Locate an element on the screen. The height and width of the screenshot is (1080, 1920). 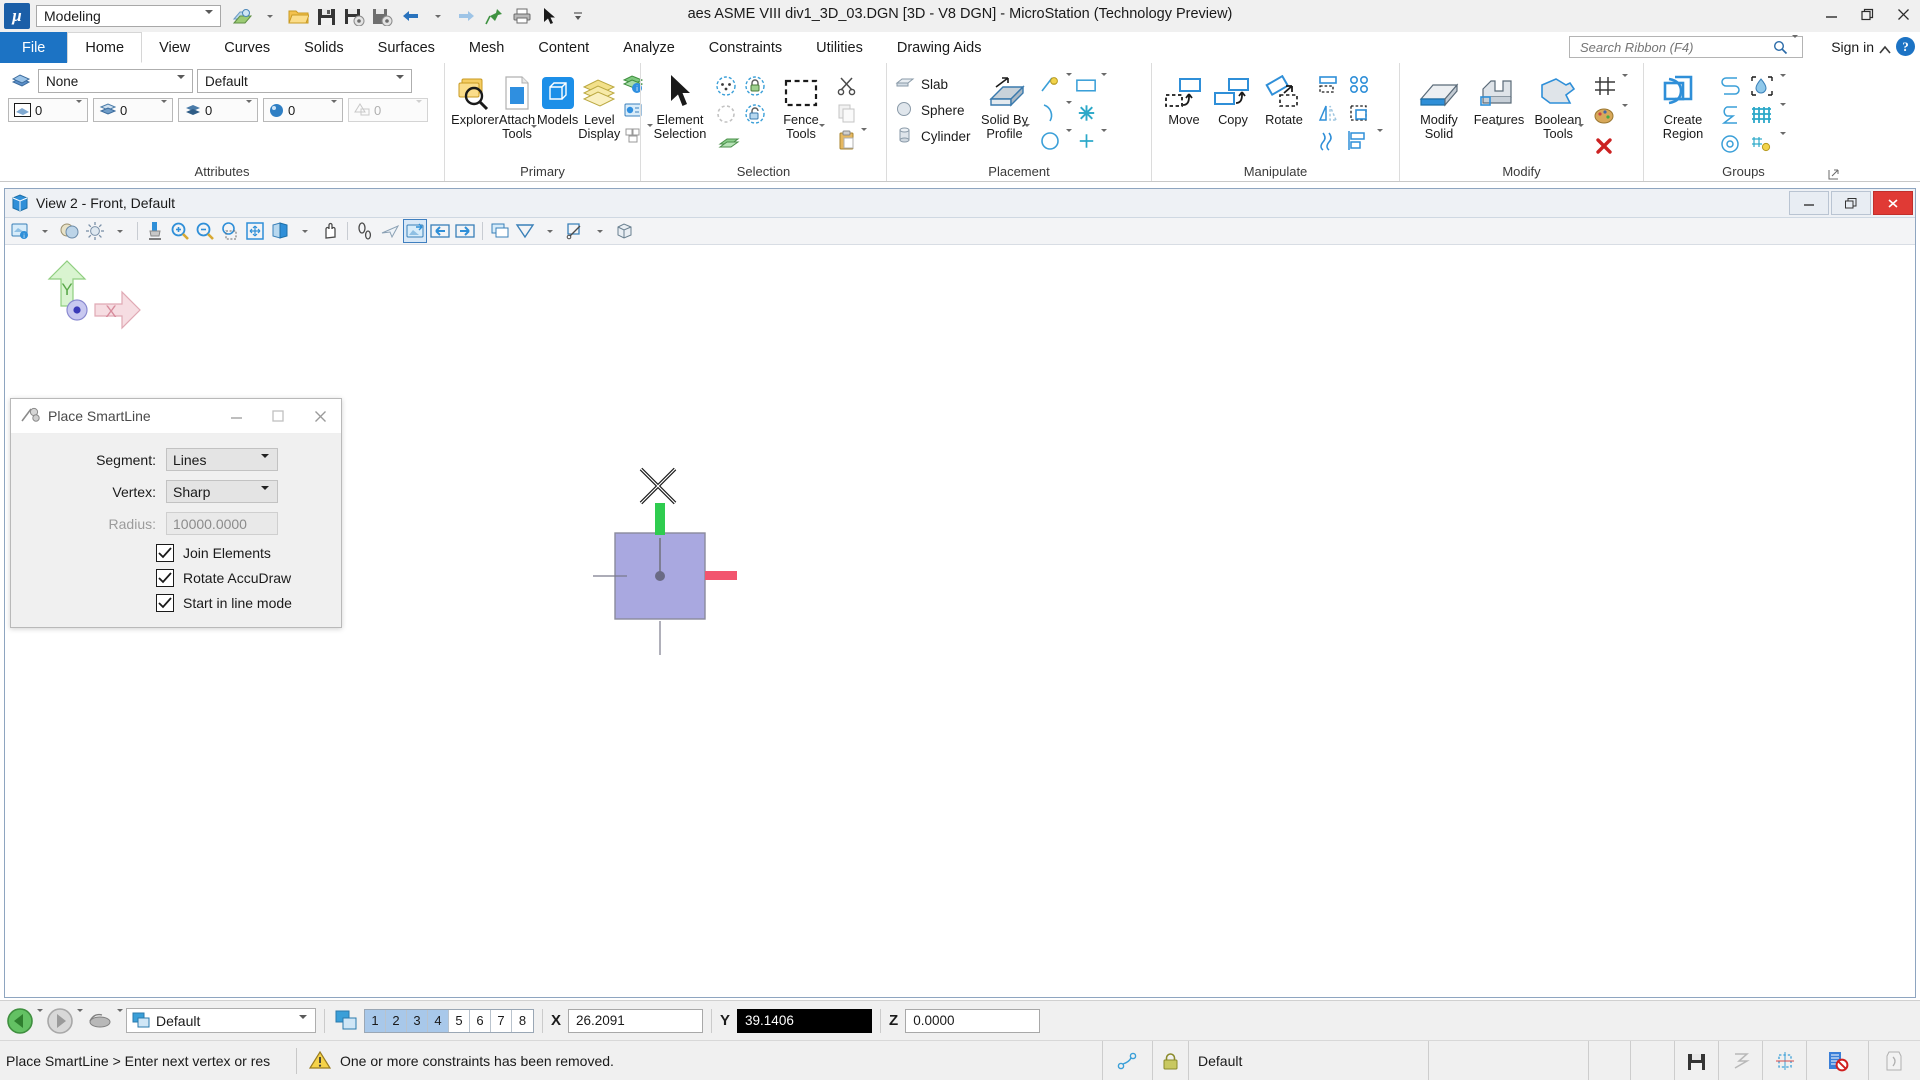
tab-constraints: Constraints is located at coordinates (745, 47).